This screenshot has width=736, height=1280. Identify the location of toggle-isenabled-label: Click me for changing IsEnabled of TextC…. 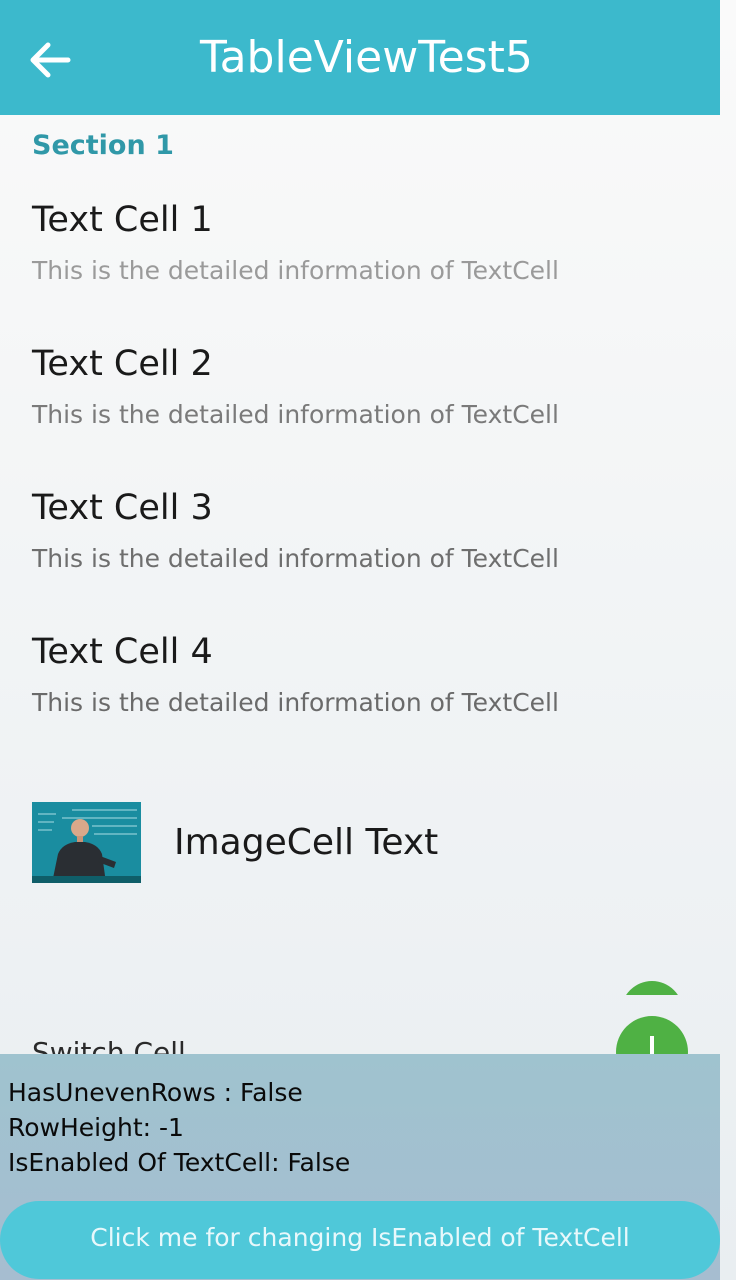
(360, 1237).